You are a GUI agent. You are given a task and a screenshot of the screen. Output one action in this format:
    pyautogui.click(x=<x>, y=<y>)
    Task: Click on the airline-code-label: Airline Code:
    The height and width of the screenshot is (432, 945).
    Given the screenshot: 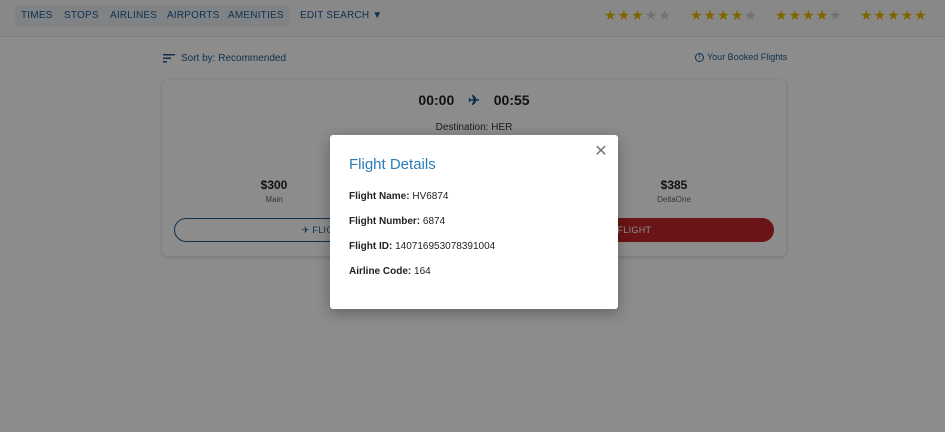 What is the action you would take?
    pyautogui.click(x=380, y=271)
    